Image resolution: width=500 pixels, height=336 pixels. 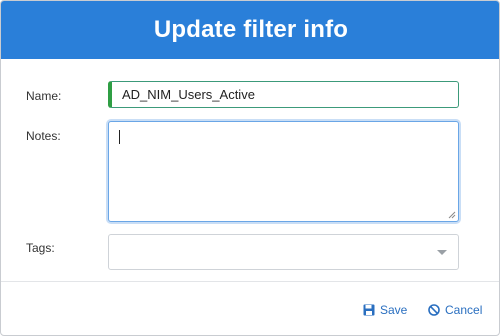 I want to click on save-label: Save, so click(x=394, y=310).